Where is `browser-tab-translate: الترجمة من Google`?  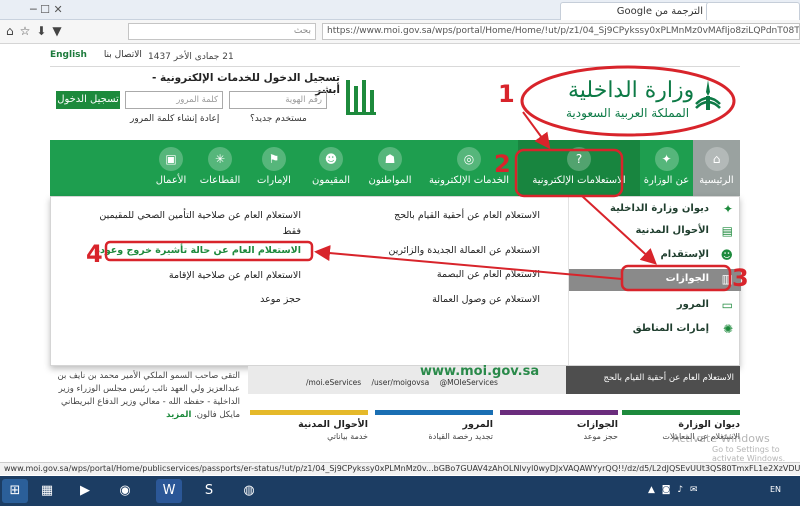 browser-tab-translate: الترجمة من Google is located at coordinates (635, 11).